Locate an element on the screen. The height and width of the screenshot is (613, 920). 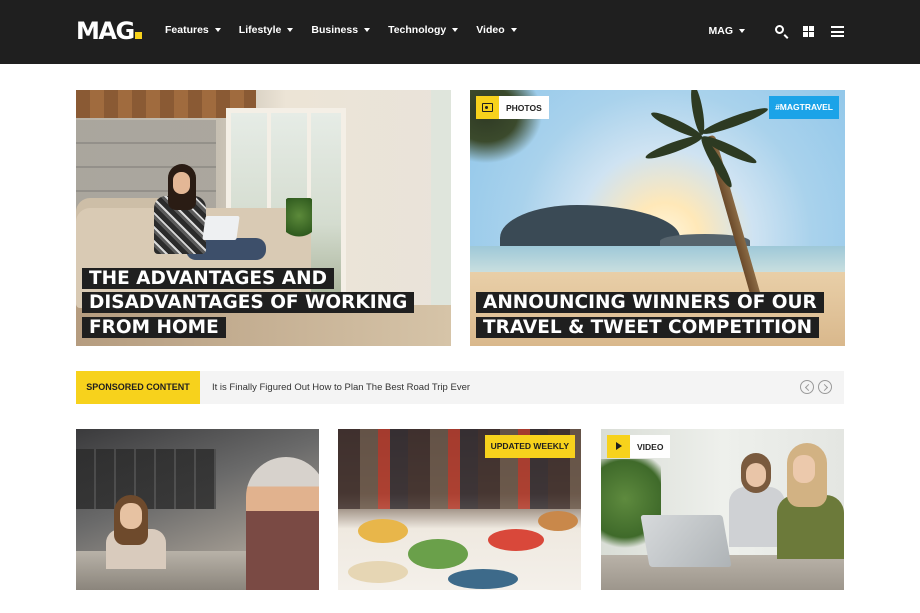
video-badge: VIDEO is located at coordinates (639, 446).